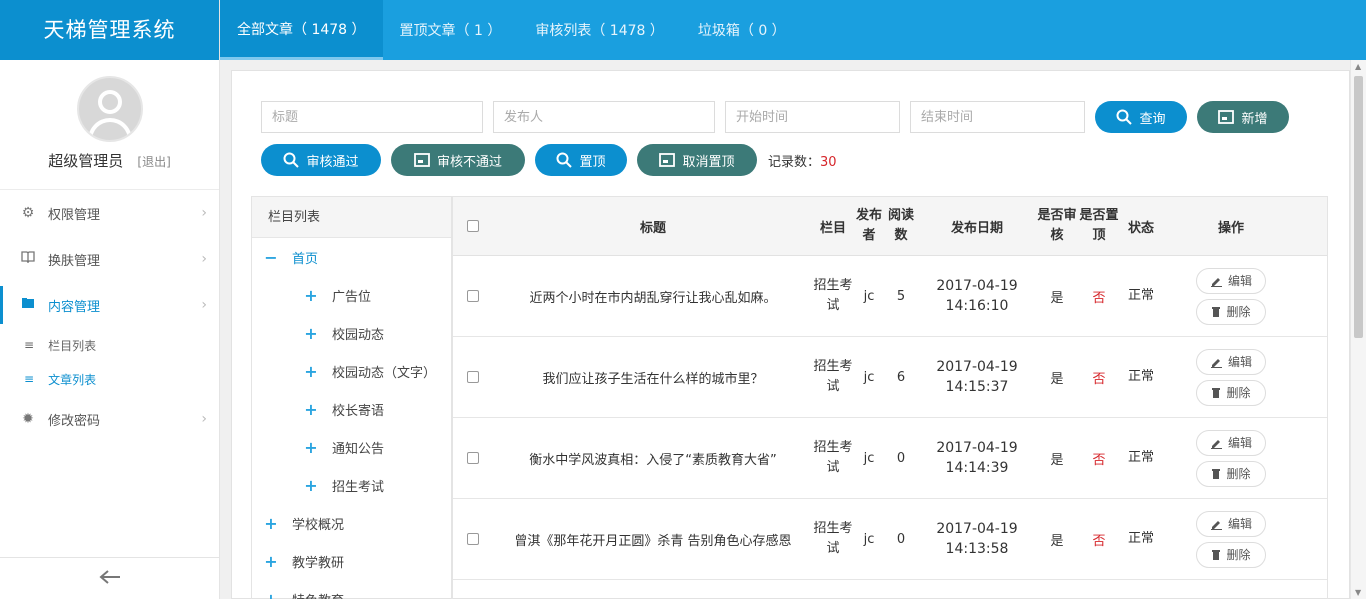 This screenshot has width=1366, height=599. I want to click on publisher-input, so click(604, 117).